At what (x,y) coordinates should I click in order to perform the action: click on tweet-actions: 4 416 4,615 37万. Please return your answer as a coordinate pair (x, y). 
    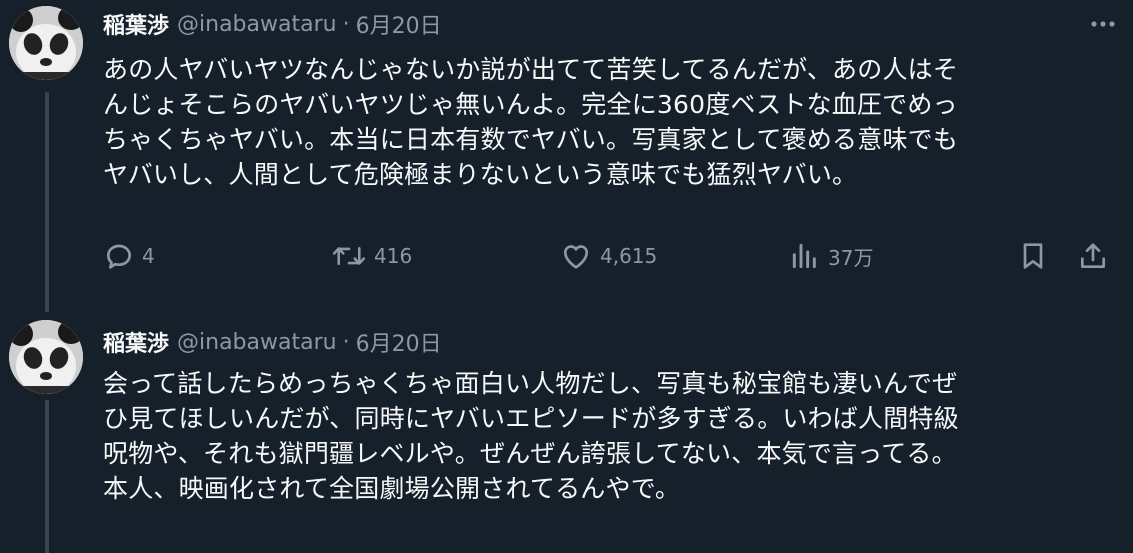
    Looking at the image, I should click on (608, 256).